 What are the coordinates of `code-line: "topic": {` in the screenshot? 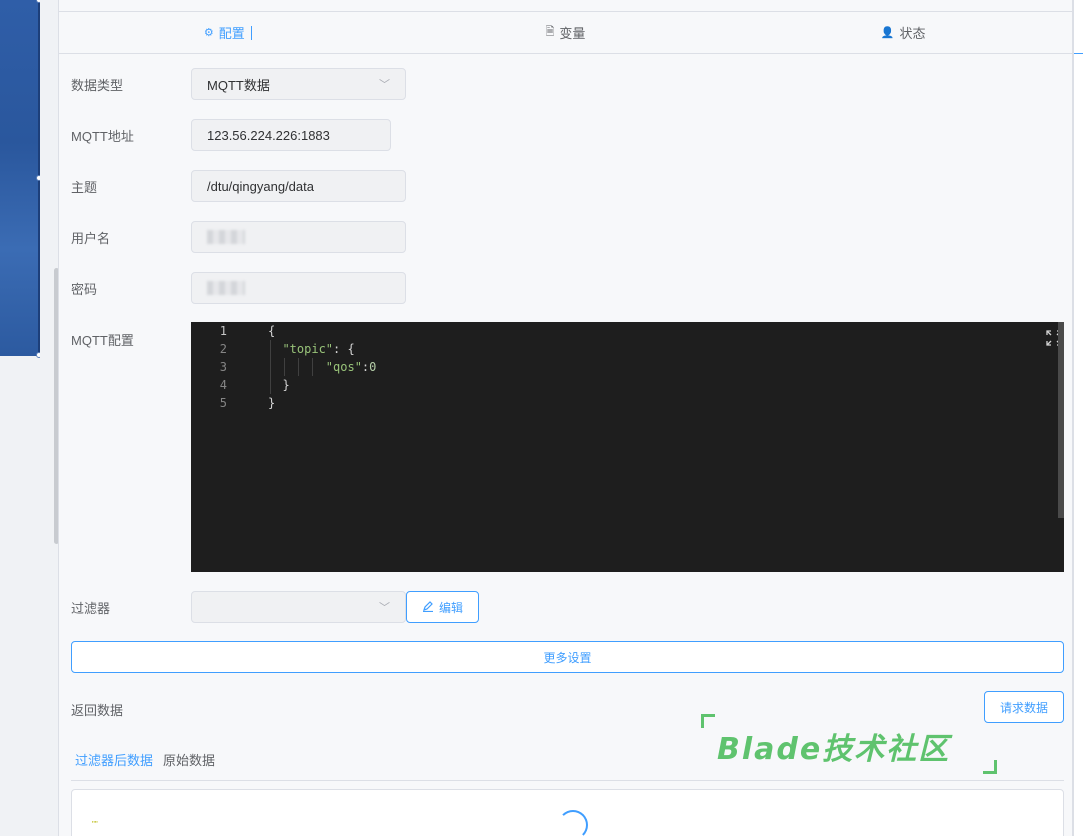 It's located at (322, 349).